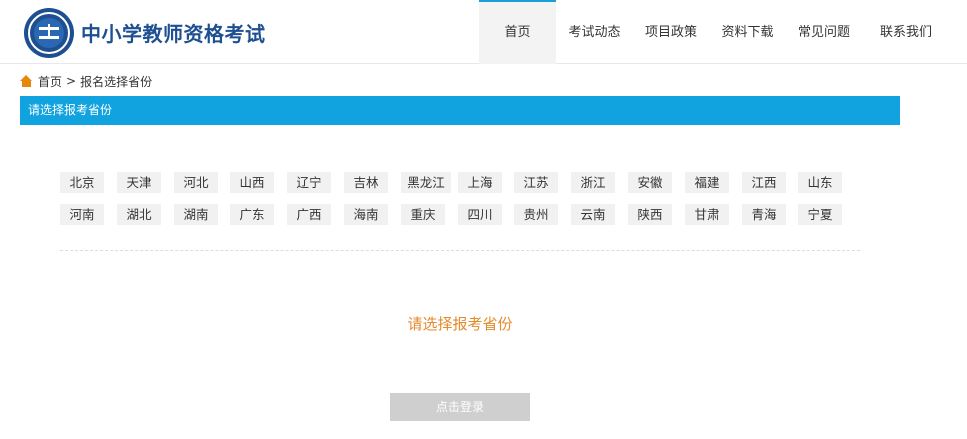  I want to click on breadcrumb-current: 报名选择省份, so click(116, 81).